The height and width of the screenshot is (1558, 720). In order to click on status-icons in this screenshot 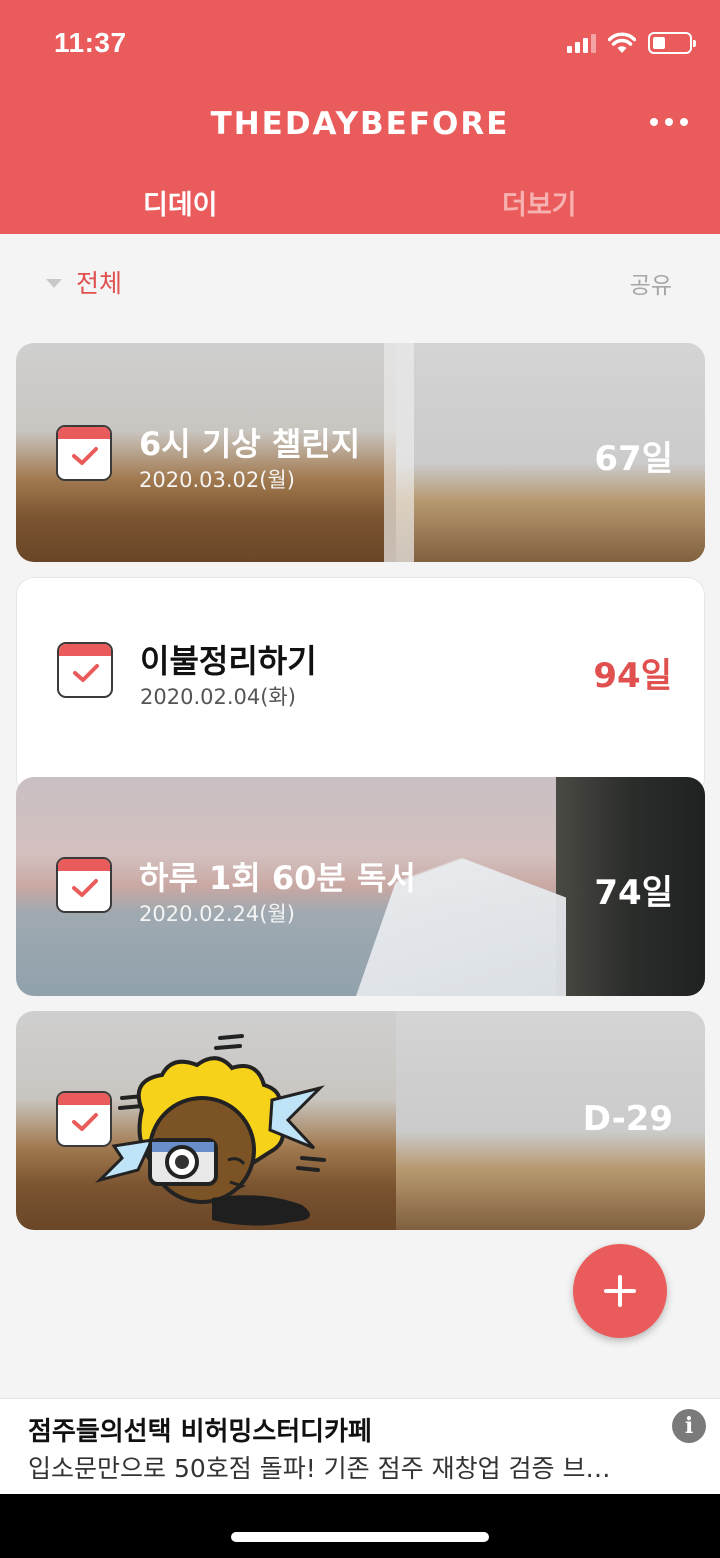, I will do `click(631, 43)`.